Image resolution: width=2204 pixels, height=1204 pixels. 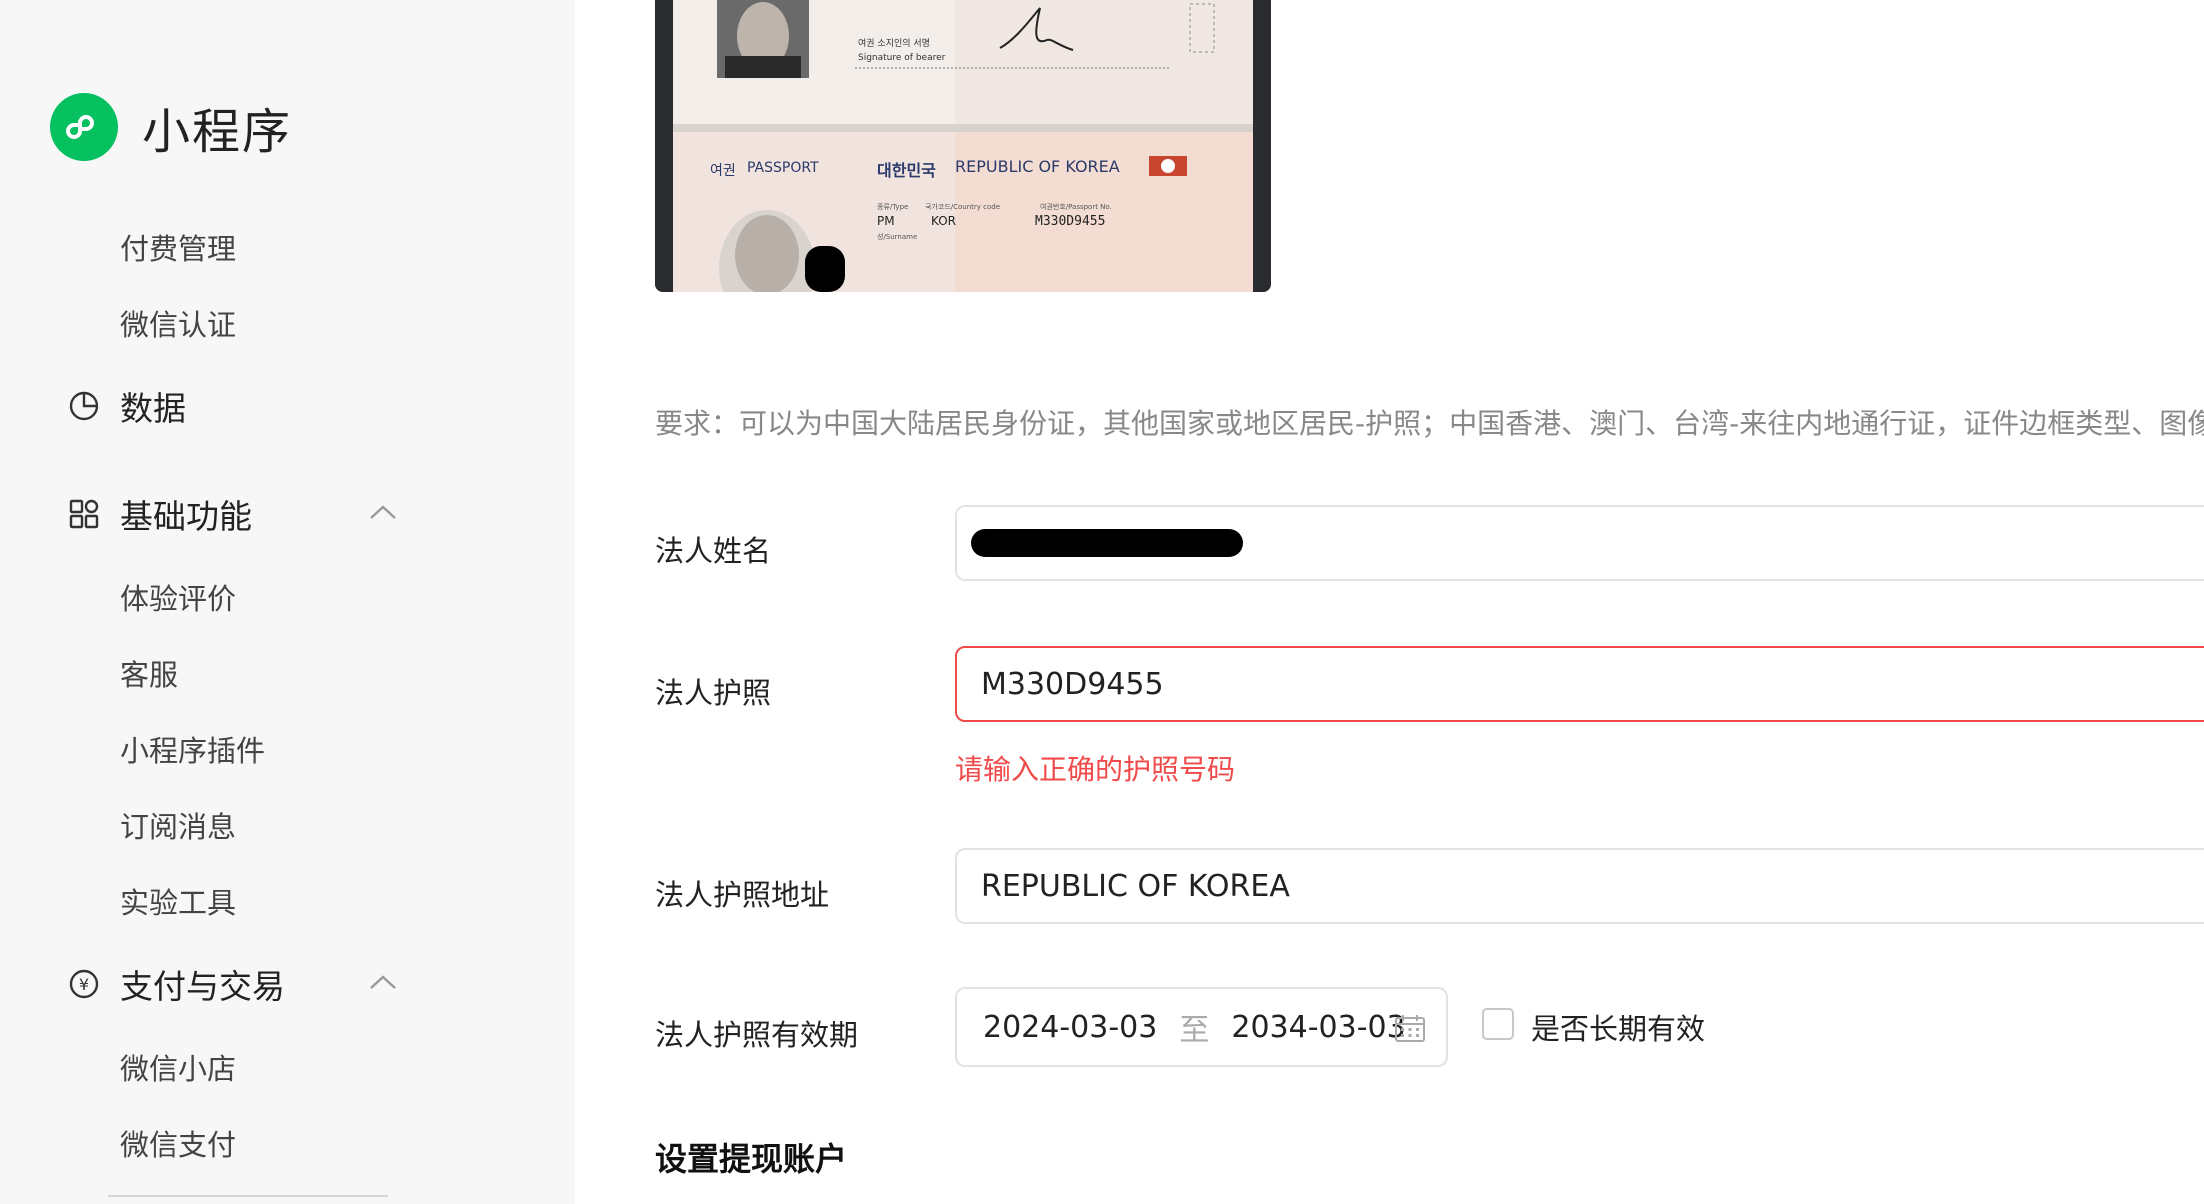 I want to click on sidebar-item-experience-rating: 体验评价, so click(x=178, y=597).